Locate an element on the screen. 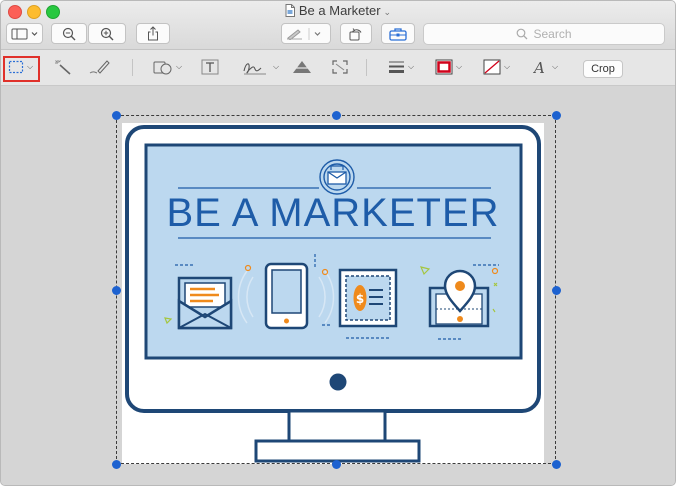 This screenshot has width=676, height=486. pen-highlight-button is located at coordinates (306, 33).